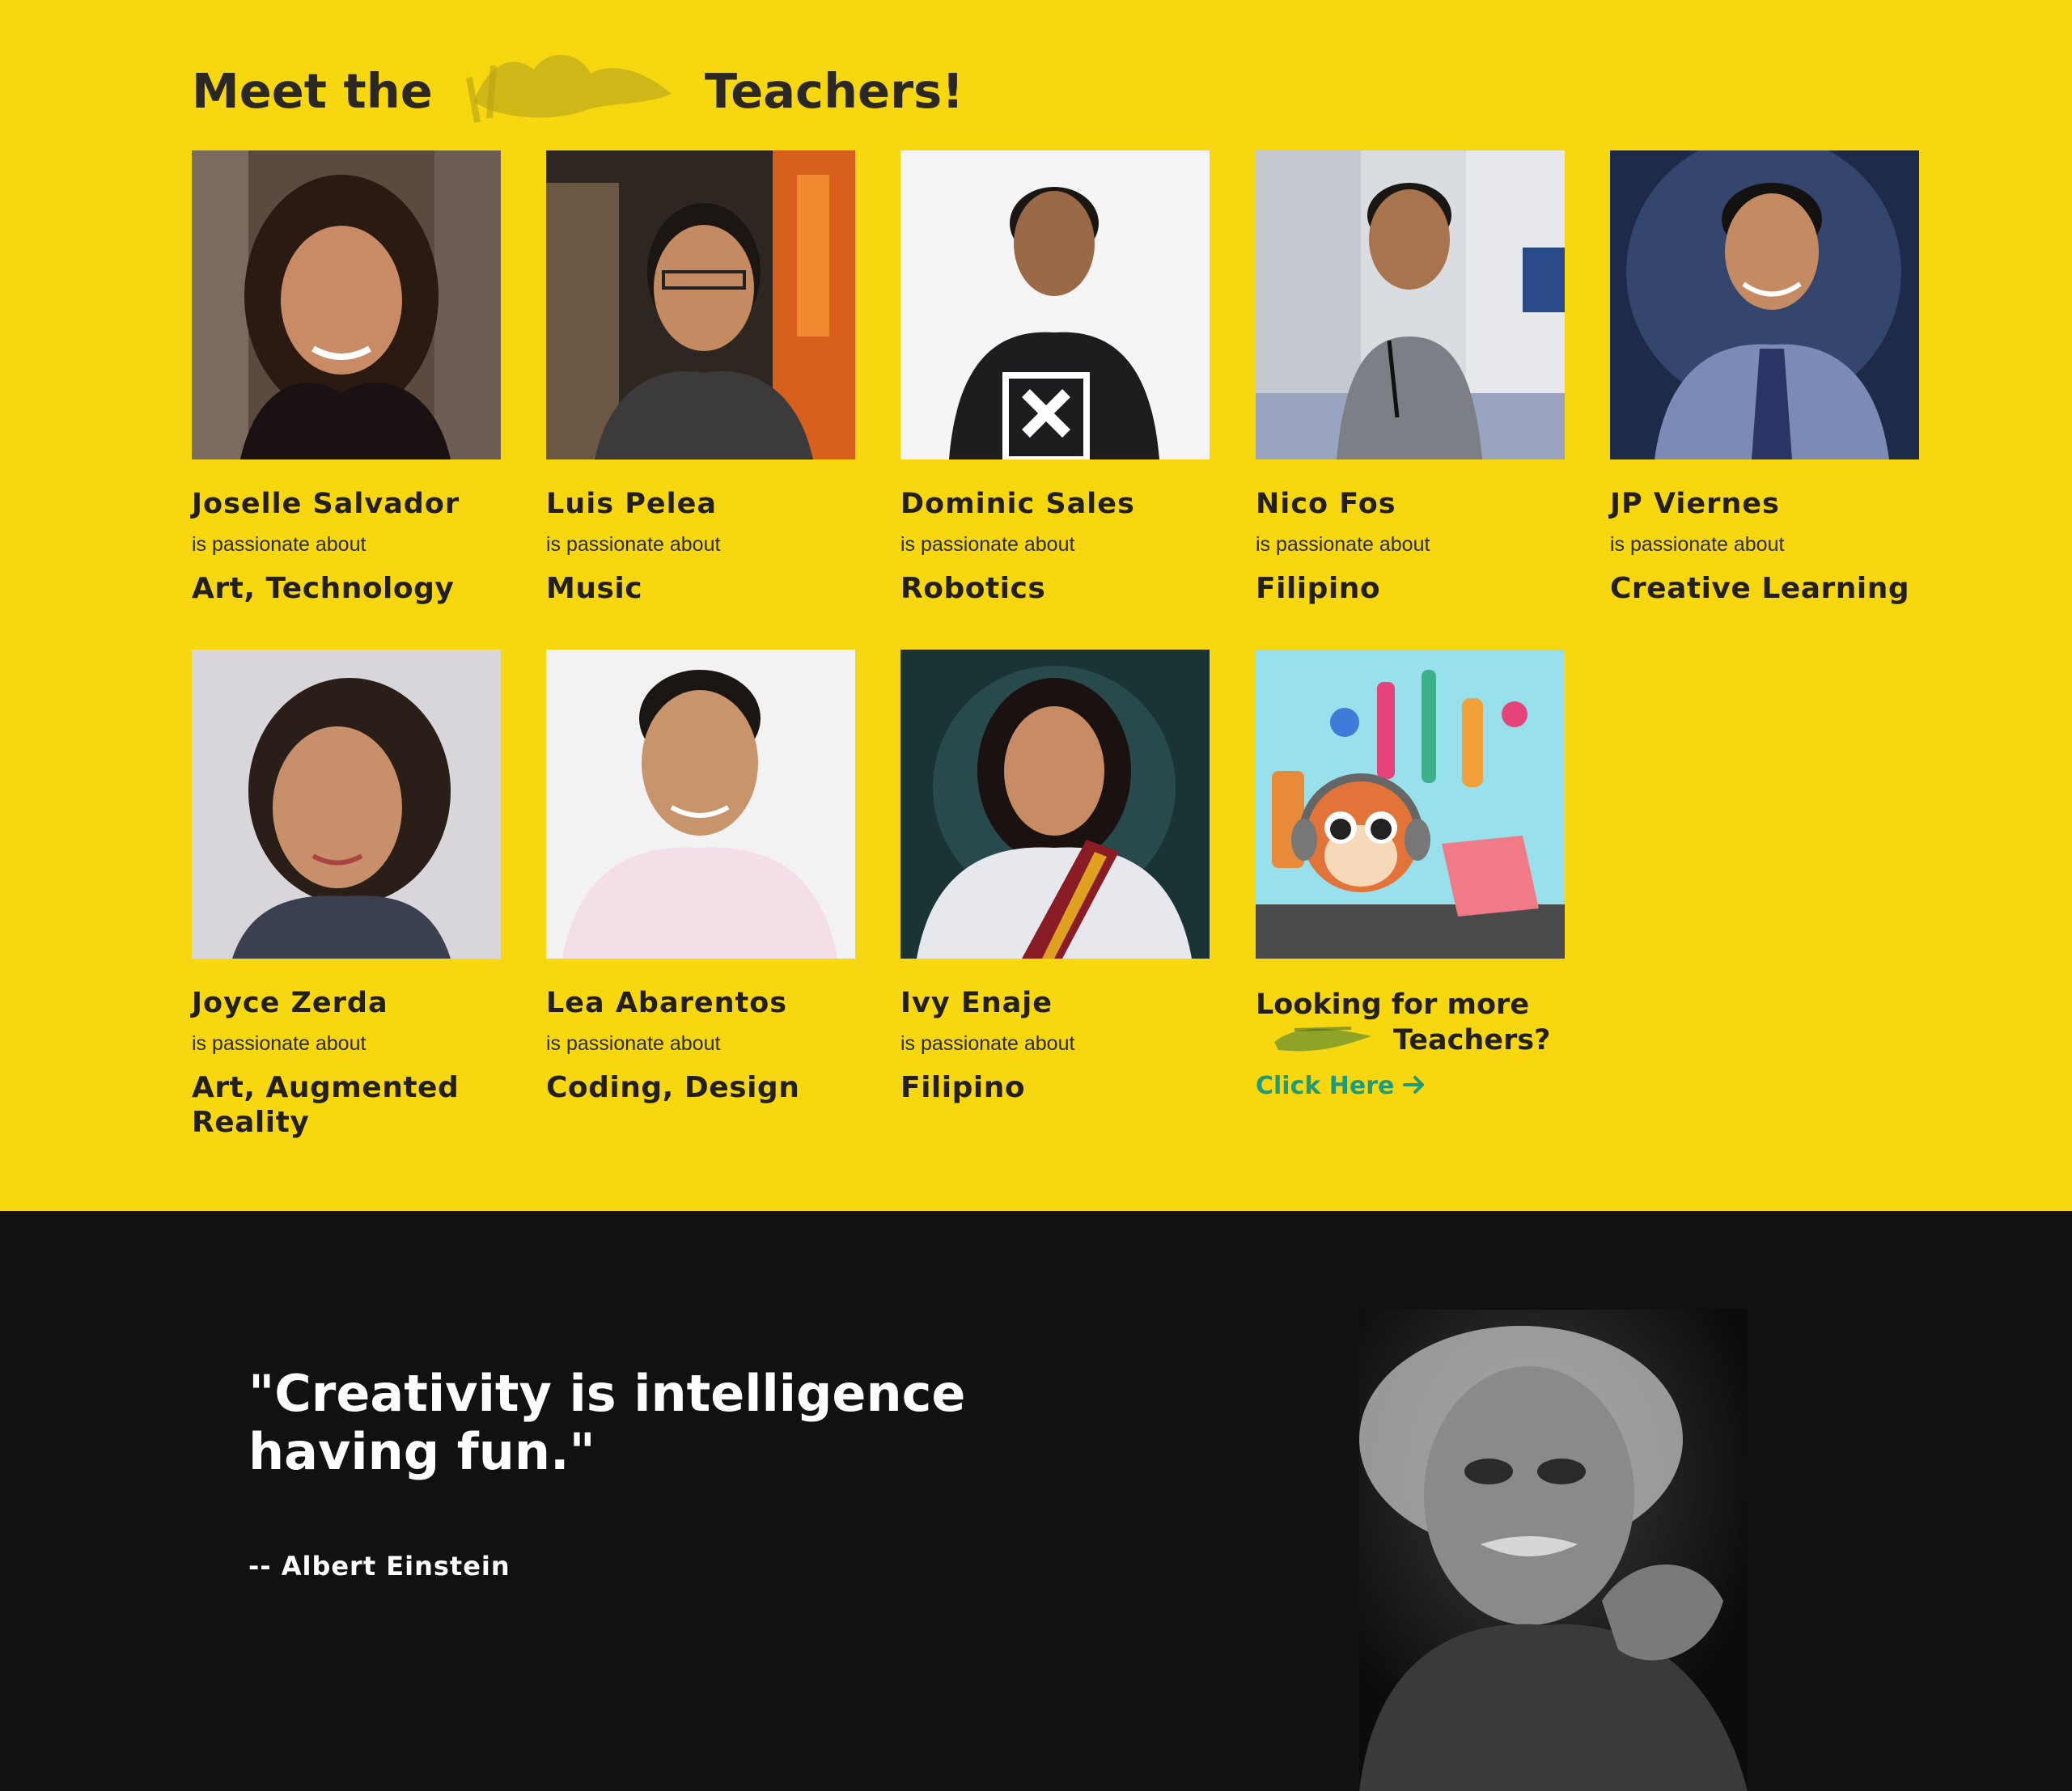 Image resolution: width=2072 pixels, height=1791 pixels. I want to click on teacher-name: Lea Abarentos, so click(667, 1003).